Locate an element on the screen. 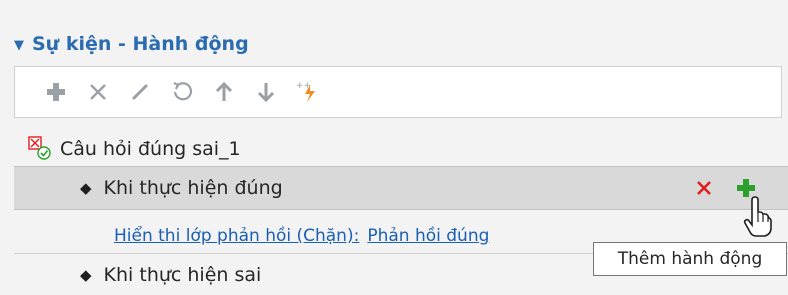  undo-icon is located at coordinates (183, 91).